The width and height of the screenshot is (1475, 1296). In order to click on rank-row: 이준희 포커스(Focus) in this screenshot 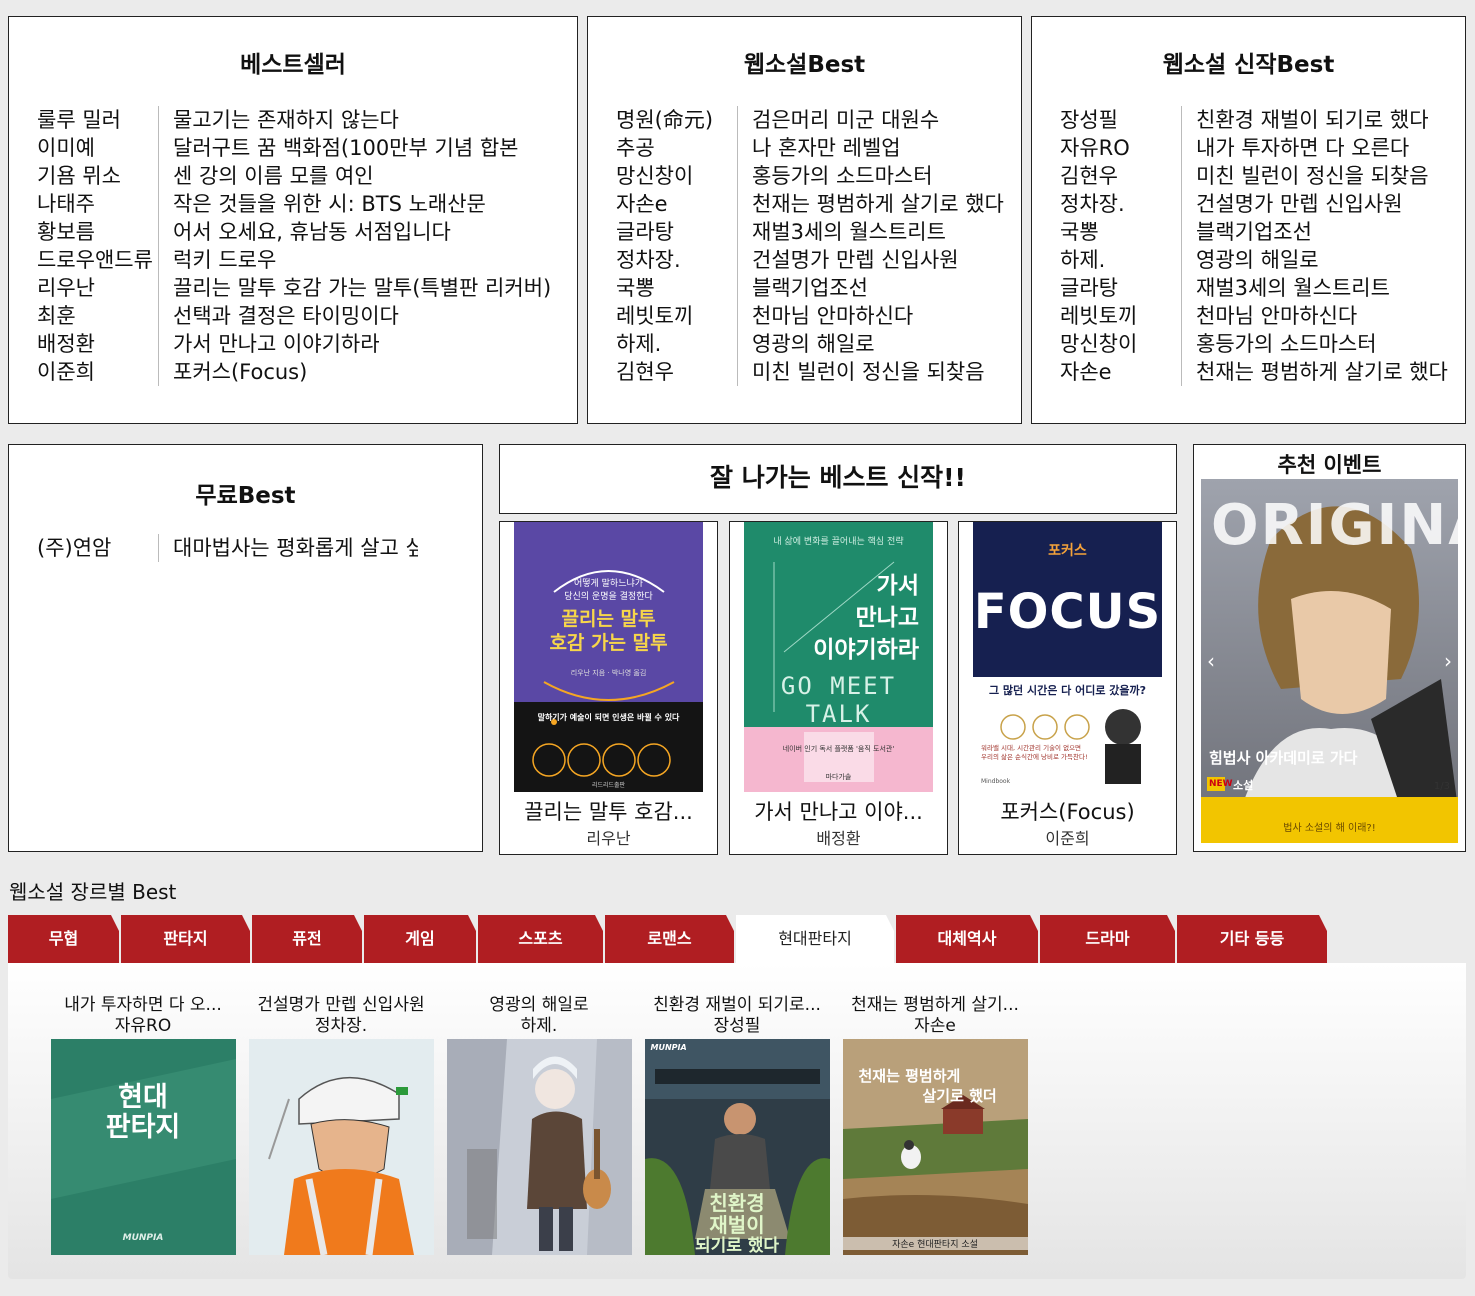, I will do `click(281, 372)`.